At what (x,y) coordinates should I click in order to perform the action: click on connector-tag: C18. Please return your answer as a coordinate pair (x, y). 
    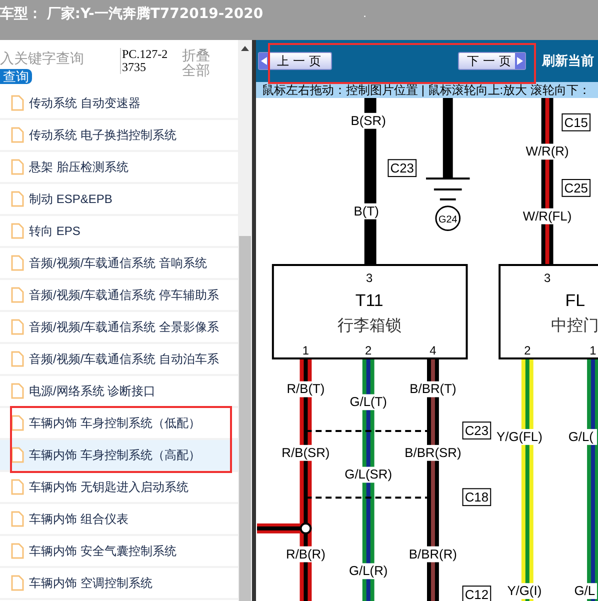
    Looking at the image, I should click on (477, 497).